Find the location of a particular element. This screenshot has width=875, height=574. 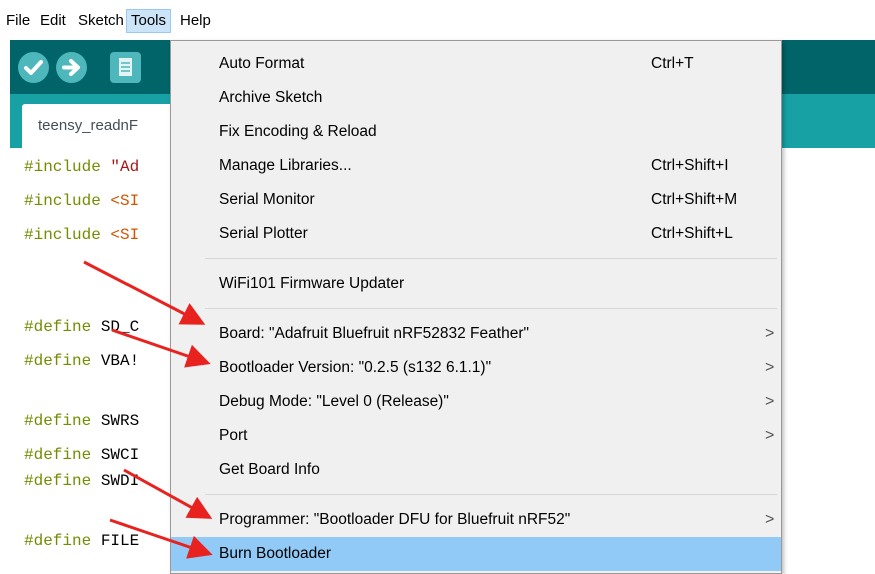

menu-item-get-board-info: Get Board Info is located at coordinates (476, 470).